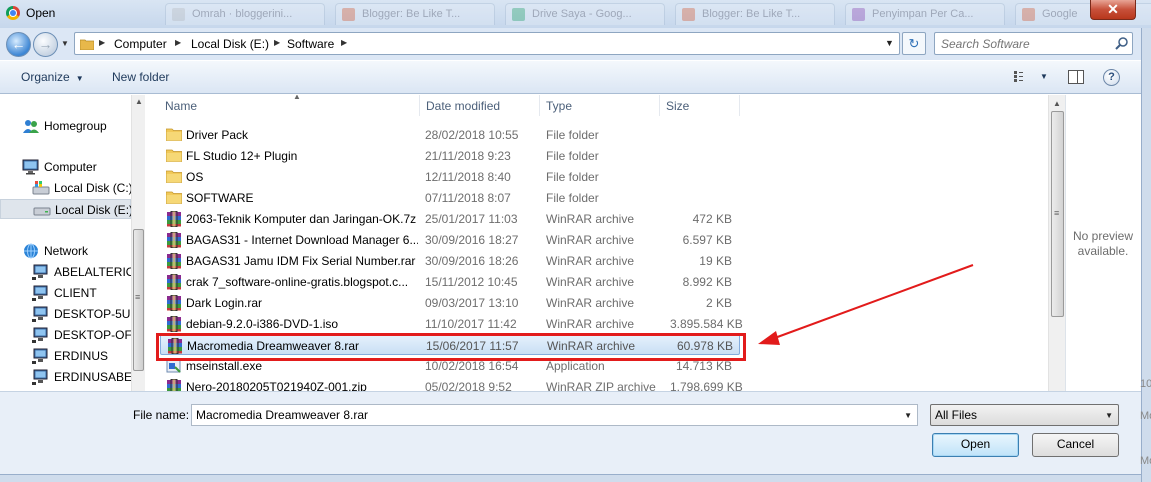 The width and height of the screenshot is (1151, 482). What do you see at coordinates (1145, 384) in the screenshot?
I see `background-text: 10` at bounding box center [1145, 384].